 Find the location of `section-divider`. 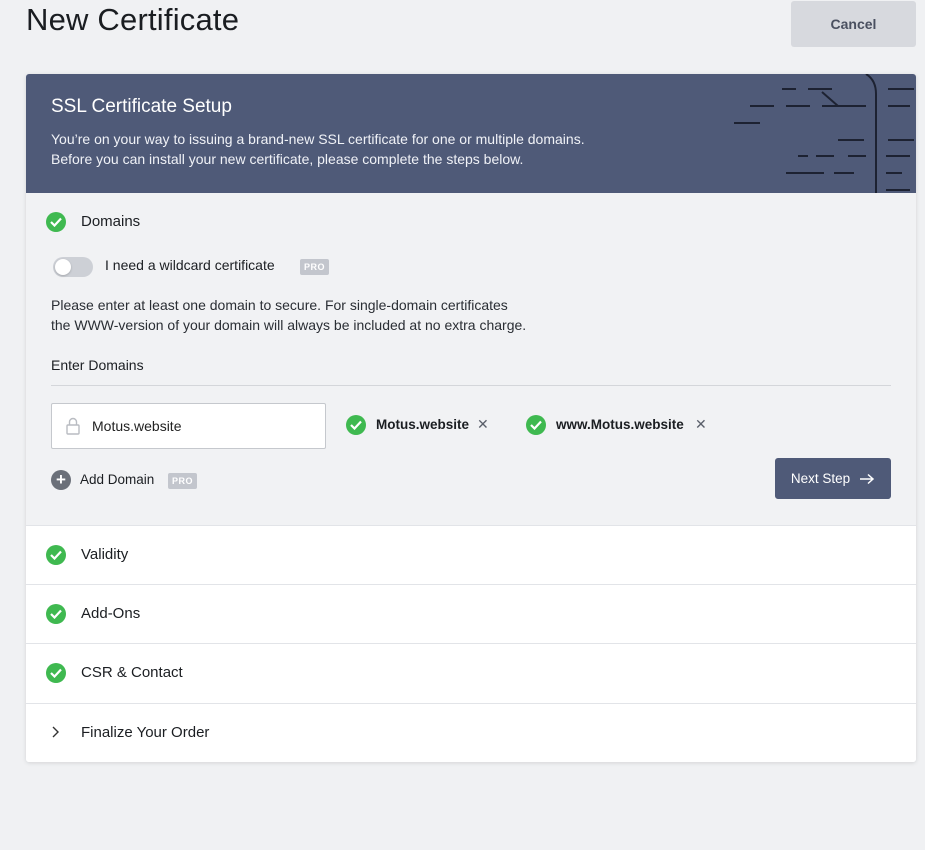

section-divider is located at coordinates (471, 385).